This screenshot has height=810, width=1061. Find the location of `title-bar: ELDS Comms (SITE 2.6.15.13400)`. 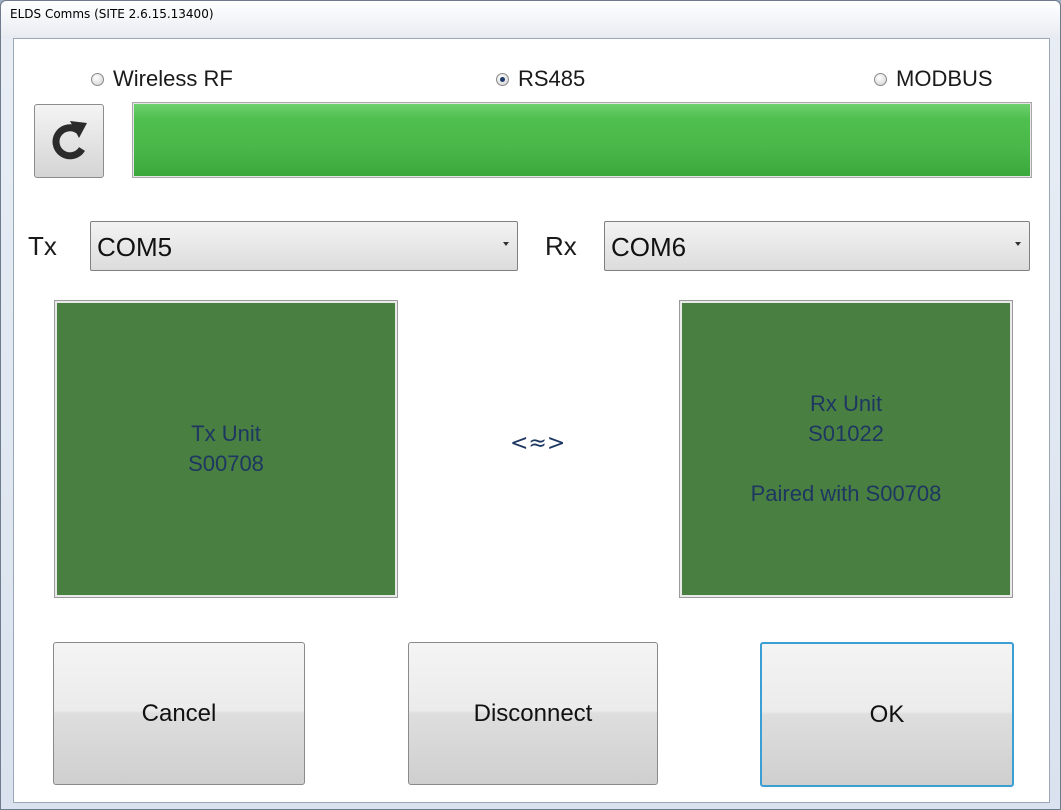

title-bar: ELDS Comms (SITE 2.6.15.13400) is located at coordinates (530, 20).